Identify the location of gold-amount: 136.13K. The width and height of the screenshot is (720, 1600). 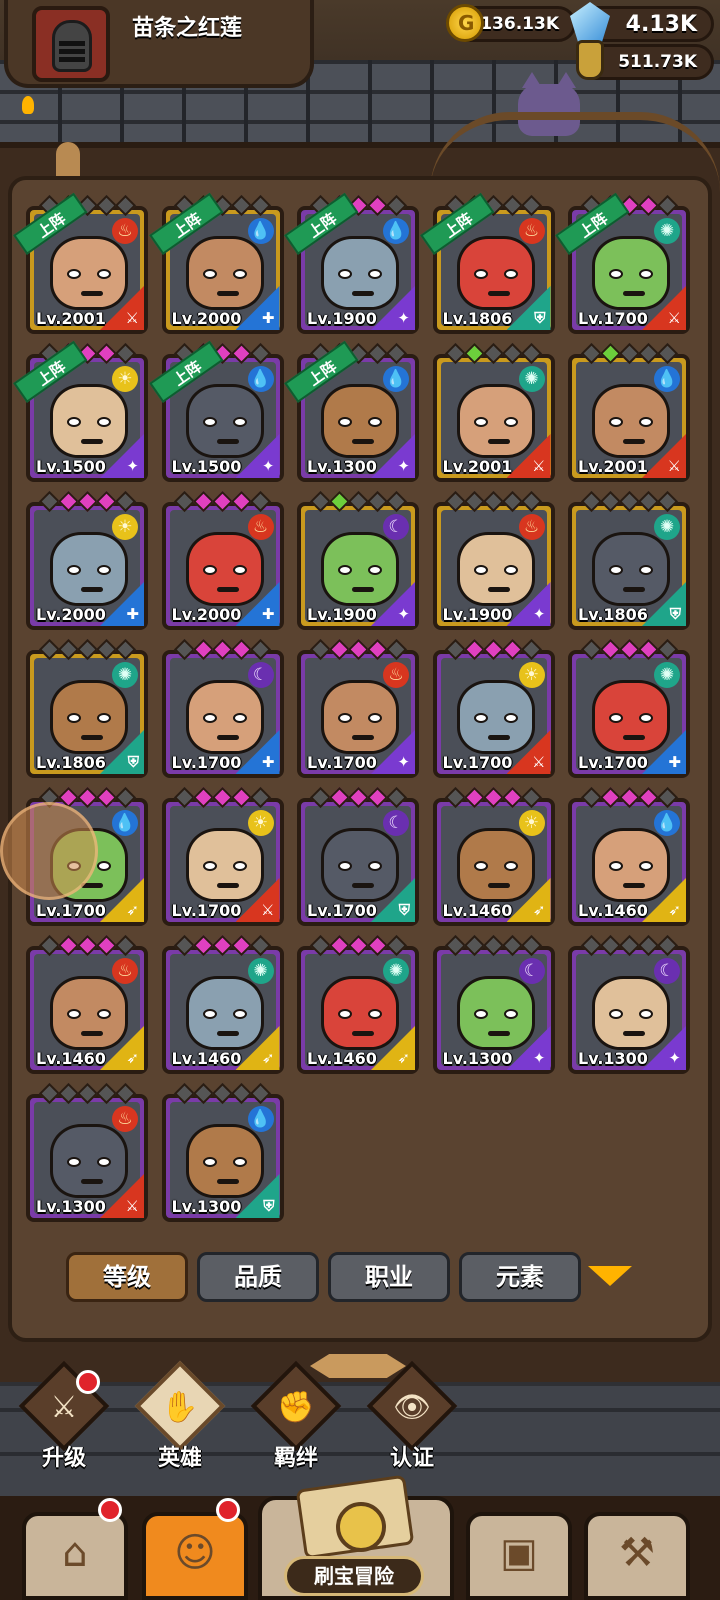
(519, 24).